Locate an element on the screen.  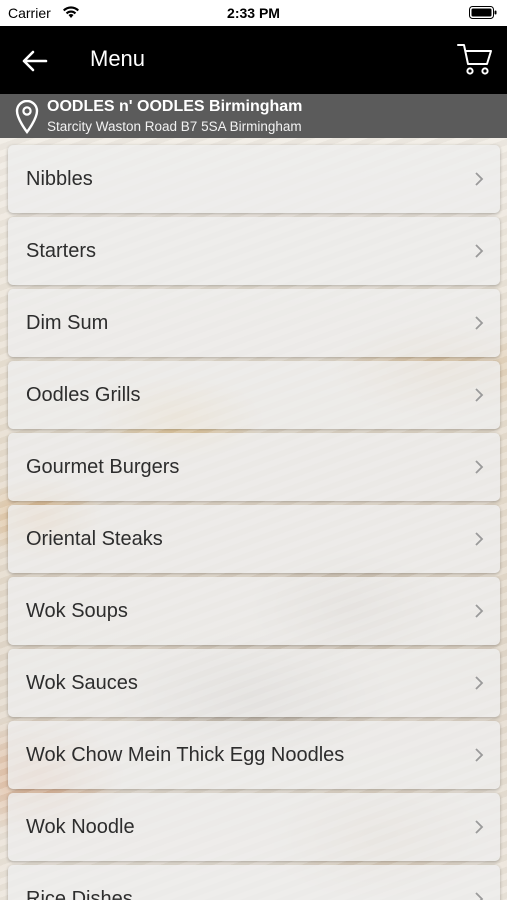
menu-item-label: Wok Sauces is located at coordinates (82, 683).